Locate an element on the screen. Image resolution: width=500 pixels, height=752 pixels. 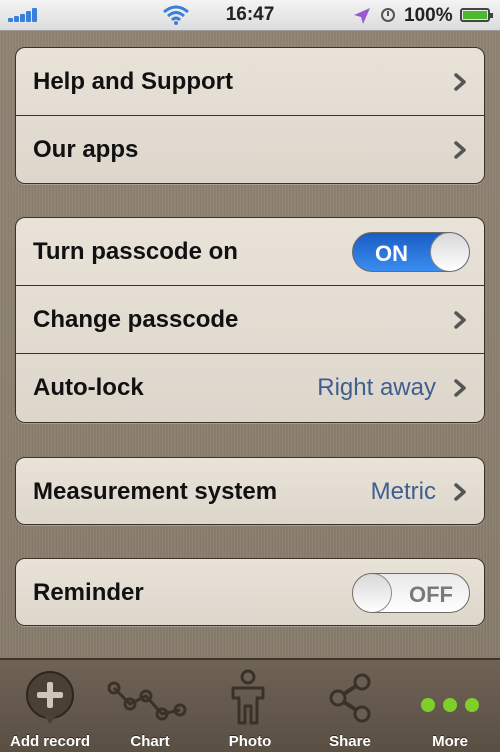
turn-passcode-on-row: Turn passcode on ON is located at coordinates (250, 252).